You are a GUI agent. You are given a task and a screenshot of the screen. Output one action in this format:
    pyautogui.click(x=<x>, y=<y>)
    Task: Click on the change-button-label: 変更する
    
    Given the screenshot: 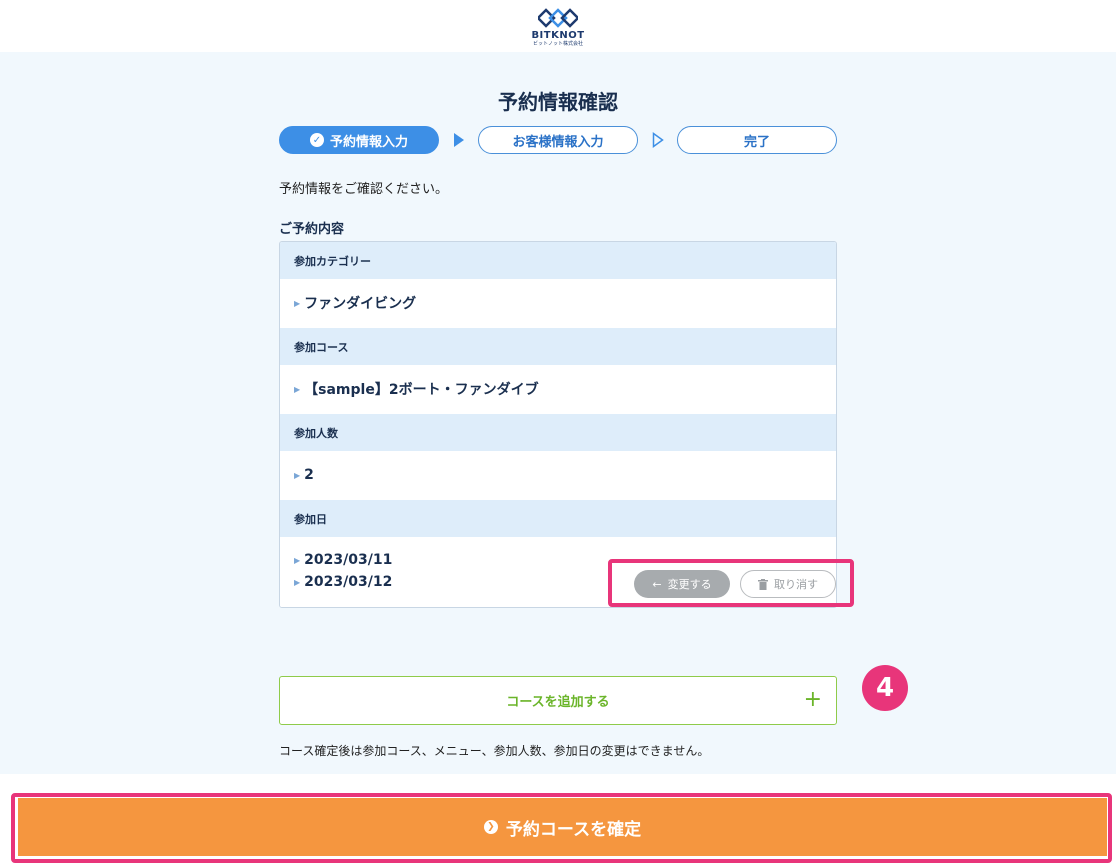 What is the action you would take?
    pyautogui.click(x=689, y=584)
    